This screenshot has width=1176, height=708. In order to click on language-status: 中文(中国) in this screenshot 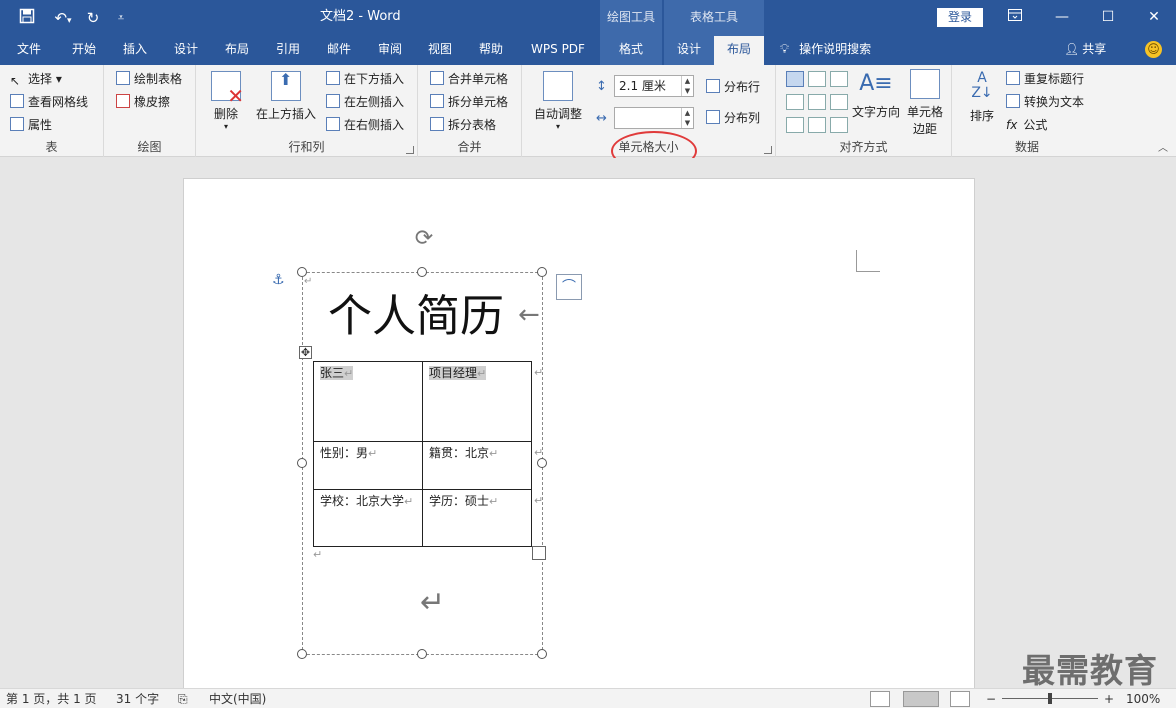, I will do `click(237, 698)`.